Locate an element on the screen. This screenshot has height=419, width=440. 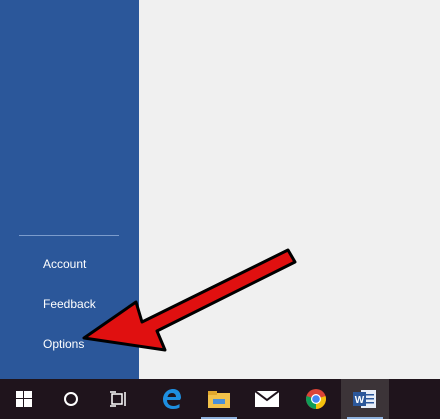
cortana-button is located at coordinates (71, 399).